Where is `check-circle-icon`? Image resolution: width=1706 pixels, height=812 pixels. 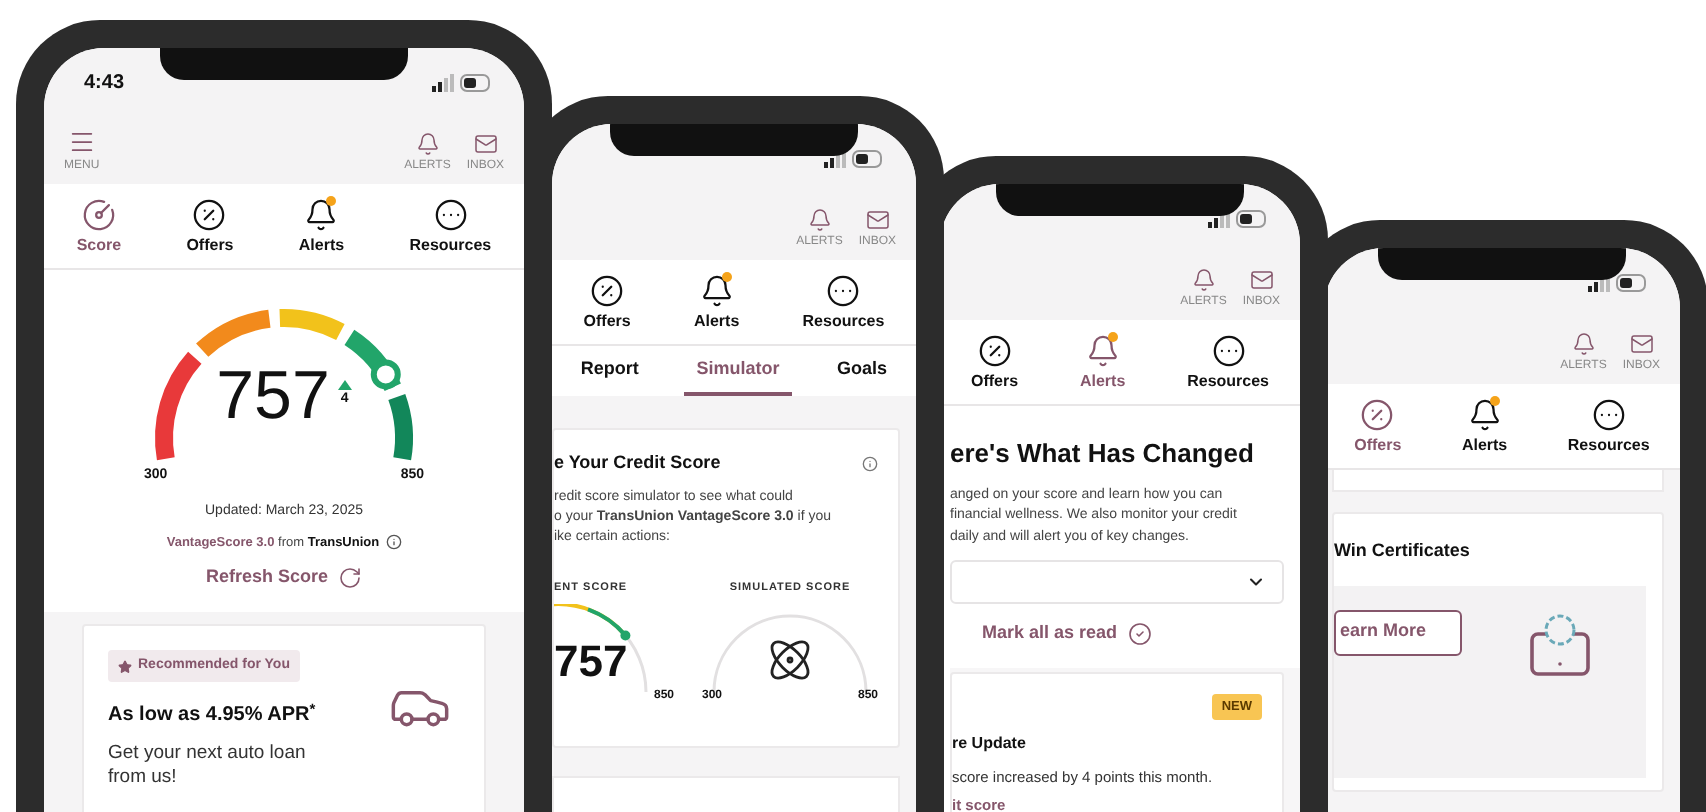 check-circle-icon is located at coordinates (1139, 633).